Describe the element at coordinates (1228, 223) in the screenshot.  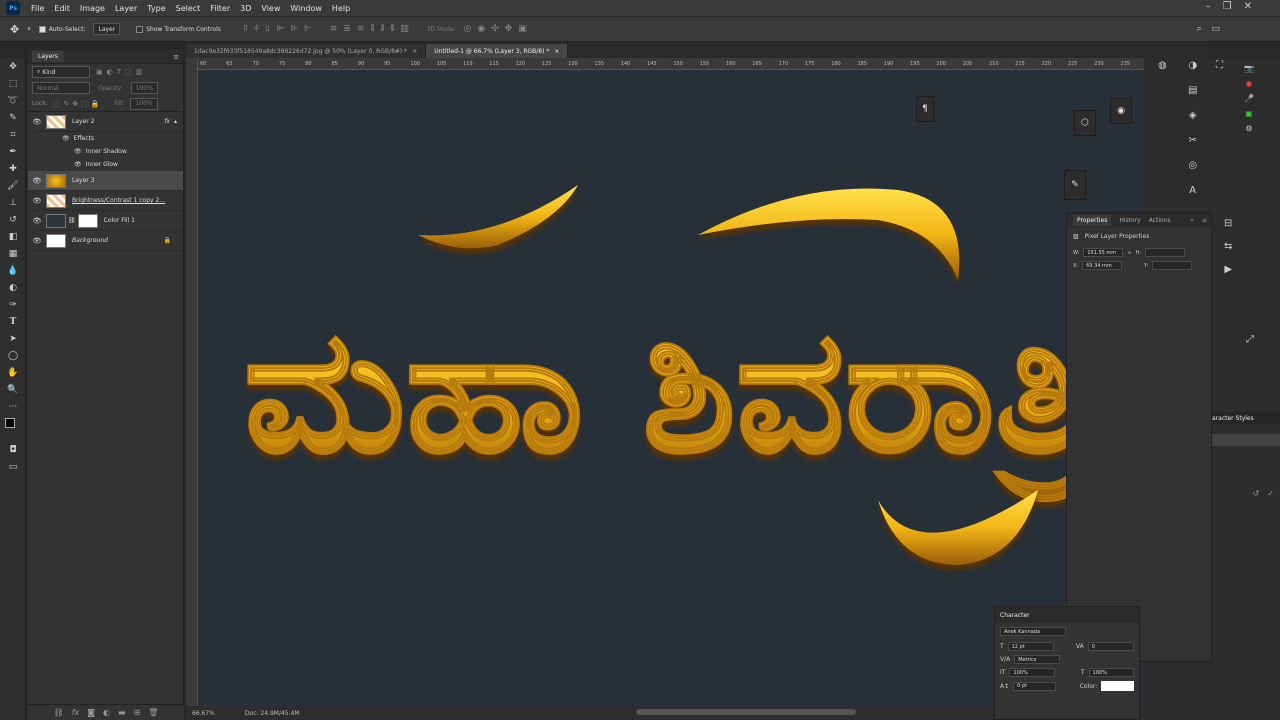
I see `align-panel-icon: ⊟` at that location.